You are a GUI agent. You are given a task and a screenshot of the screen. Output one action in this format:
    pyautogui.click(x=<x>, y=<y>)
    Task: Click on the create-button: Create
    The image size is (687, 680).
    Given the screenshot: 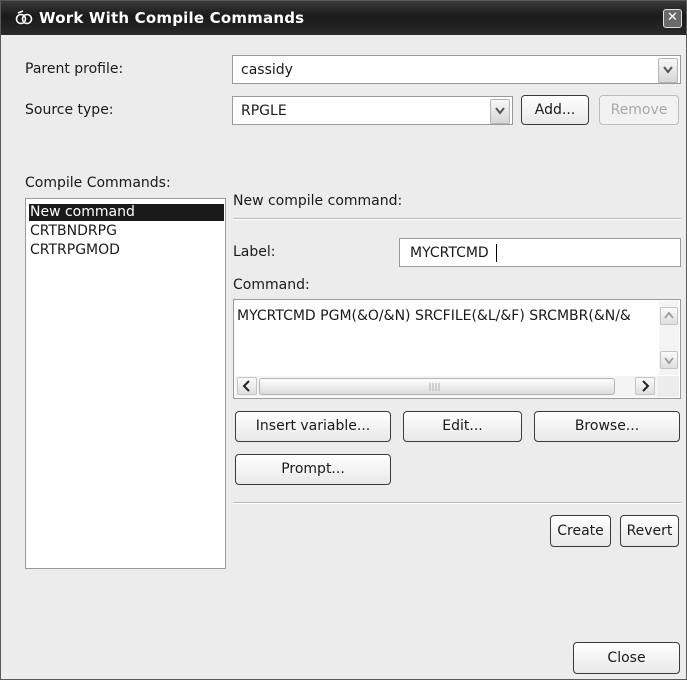 What is the action you would take?
    pyautogui.click(x=580, y=531)
    